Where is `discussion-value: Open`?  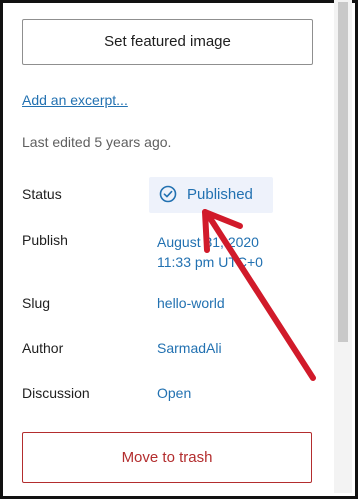 discussion-value: Open is located at coordinates (174, 393).